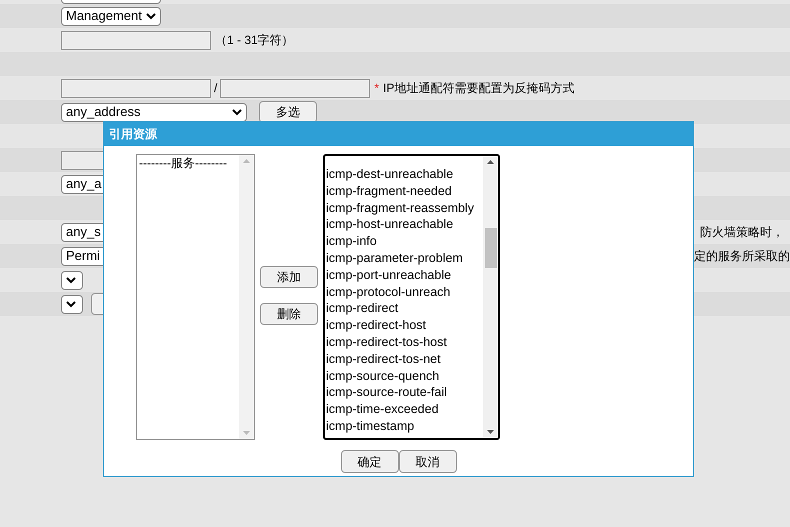 This screenshot has width=790, height=527. I want to click on list-option: icmp-source-route-fail, so click(404, 393).